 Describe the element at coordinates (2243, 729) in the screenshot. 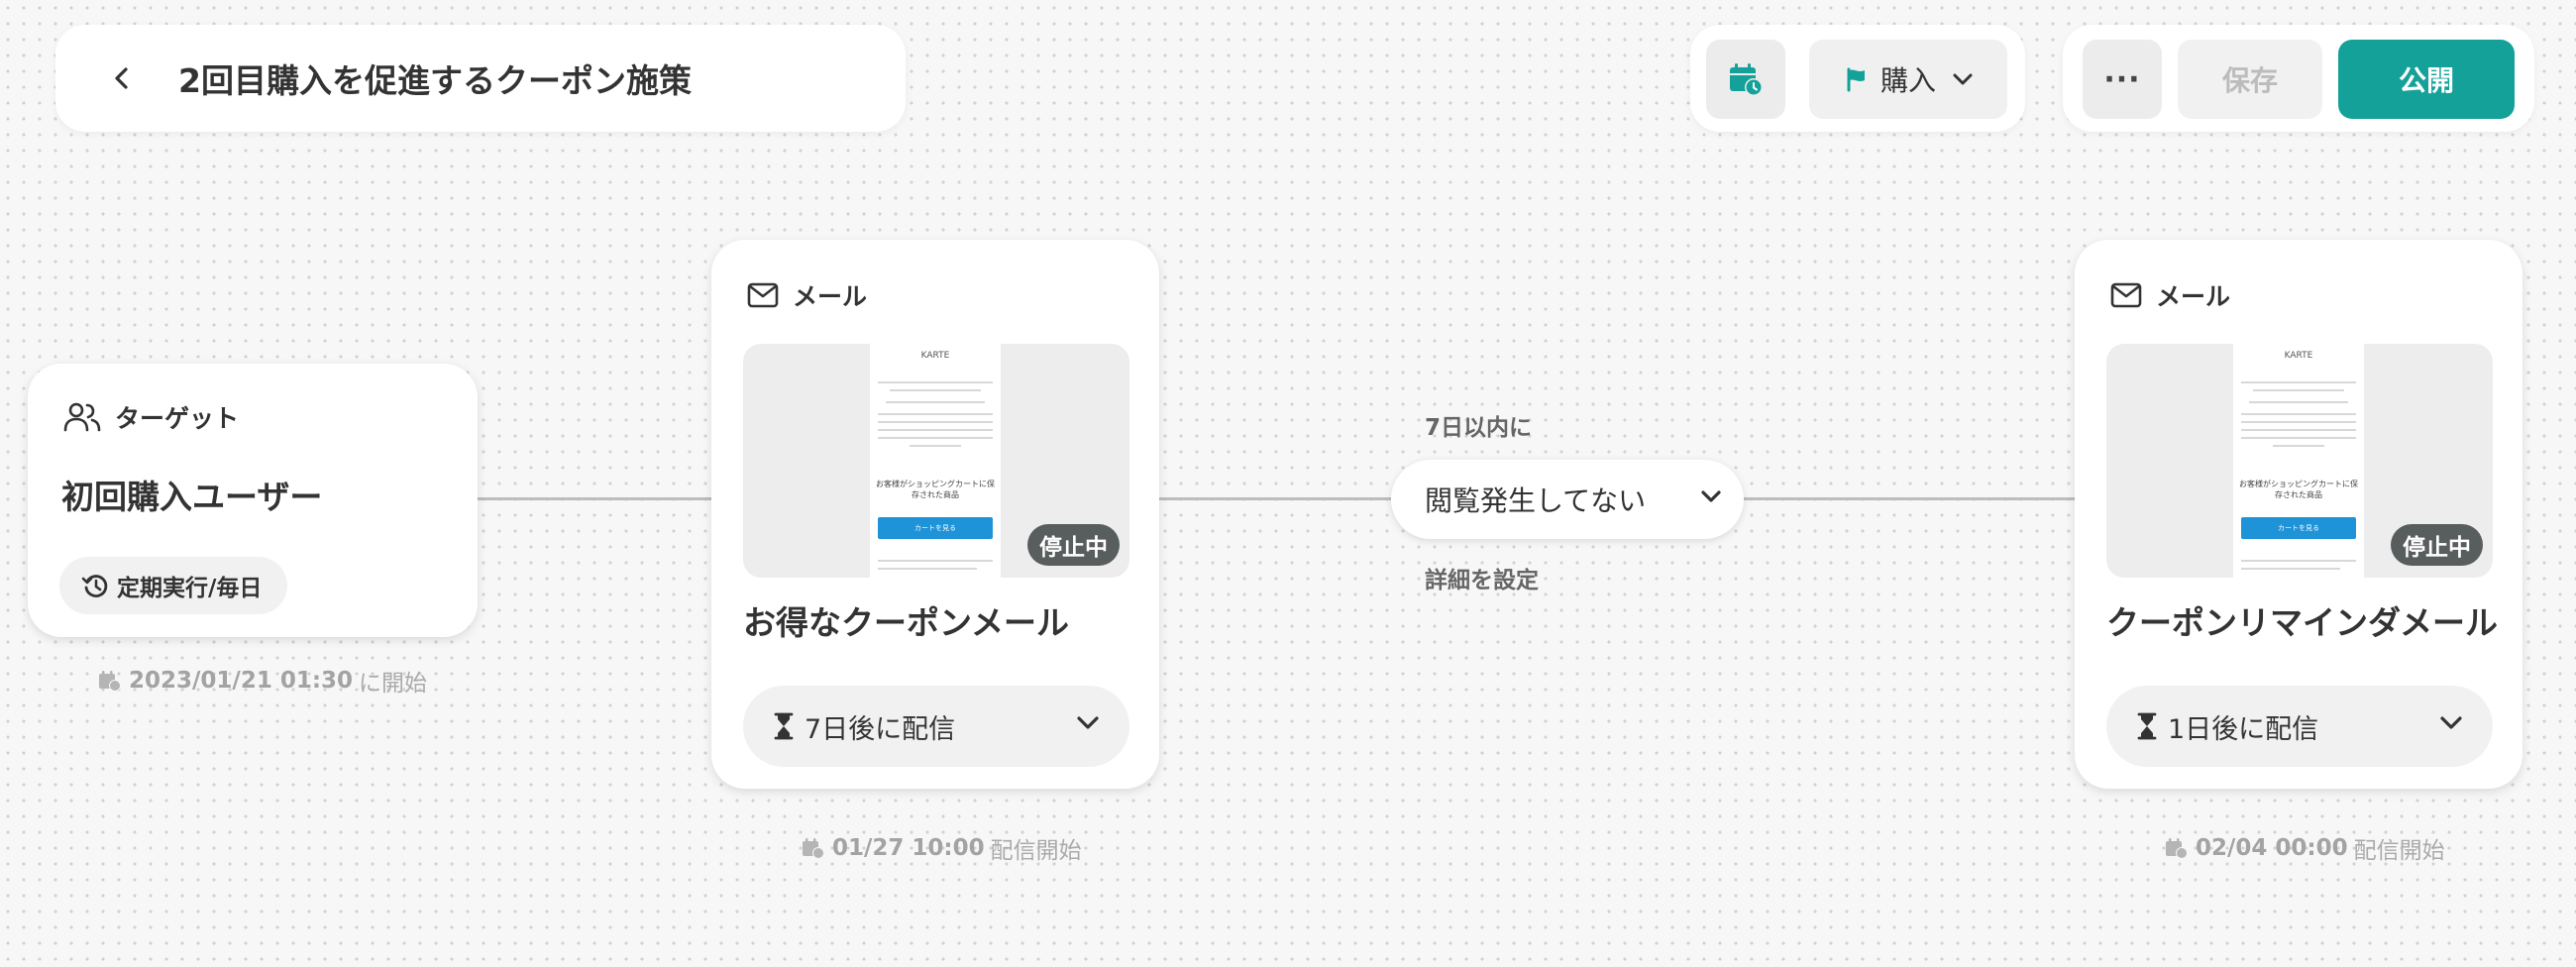

I see `delay-label: 1日後に配信` at that location.